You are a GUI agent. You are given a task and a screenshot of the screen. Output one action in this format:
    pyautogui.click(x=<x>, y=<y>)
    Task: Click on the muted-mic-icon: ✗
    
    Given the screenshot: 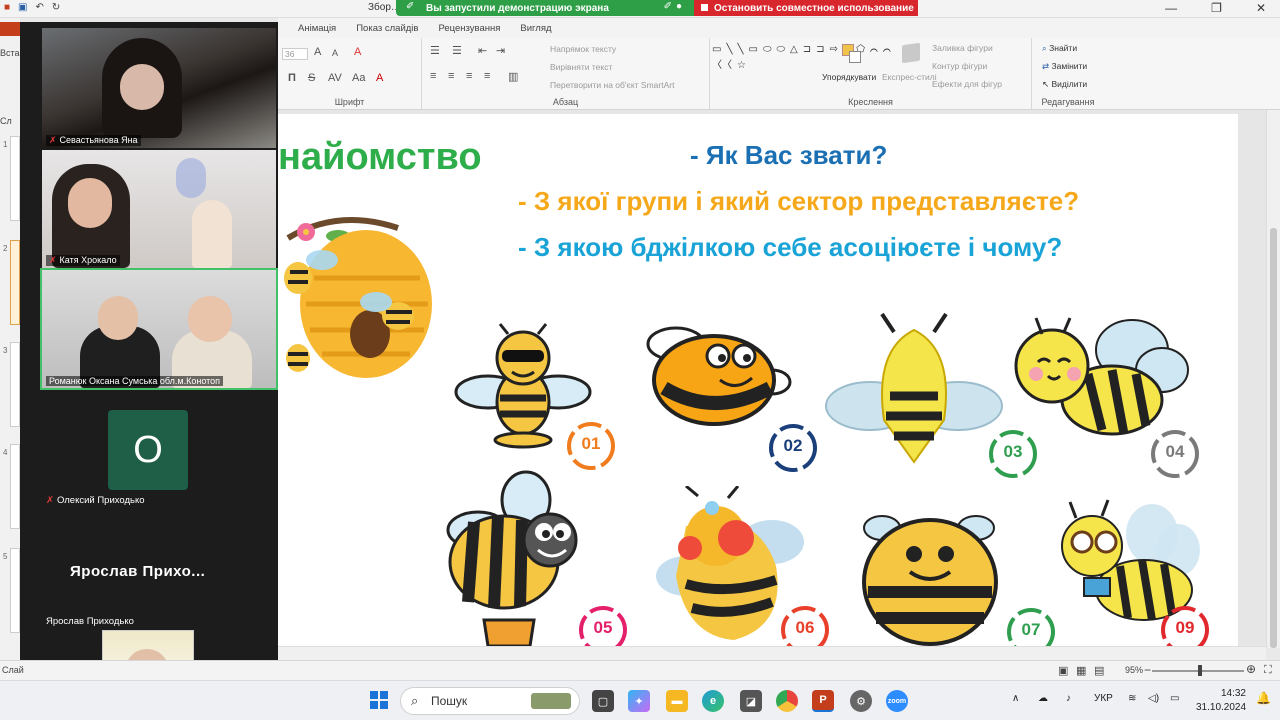 What is the action you would take?
    pyautogui.click(x=50, y=500)
    